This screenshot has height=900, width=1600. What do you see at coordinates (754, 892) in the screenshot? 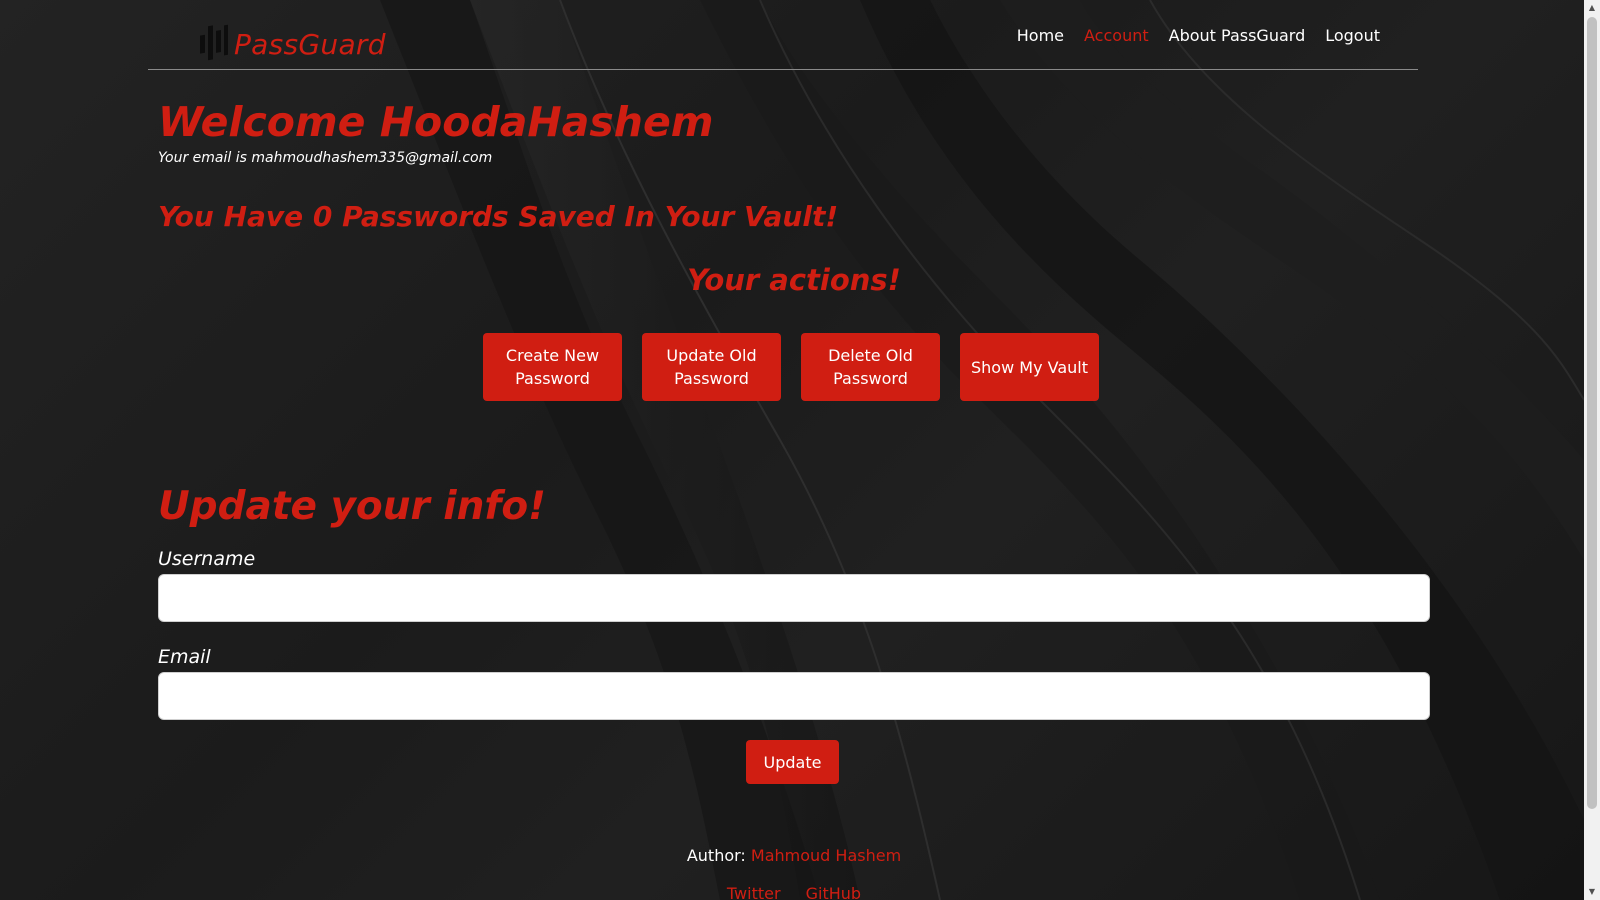
I see `twitter-link: Twitter` at bounding box center [754, 892].